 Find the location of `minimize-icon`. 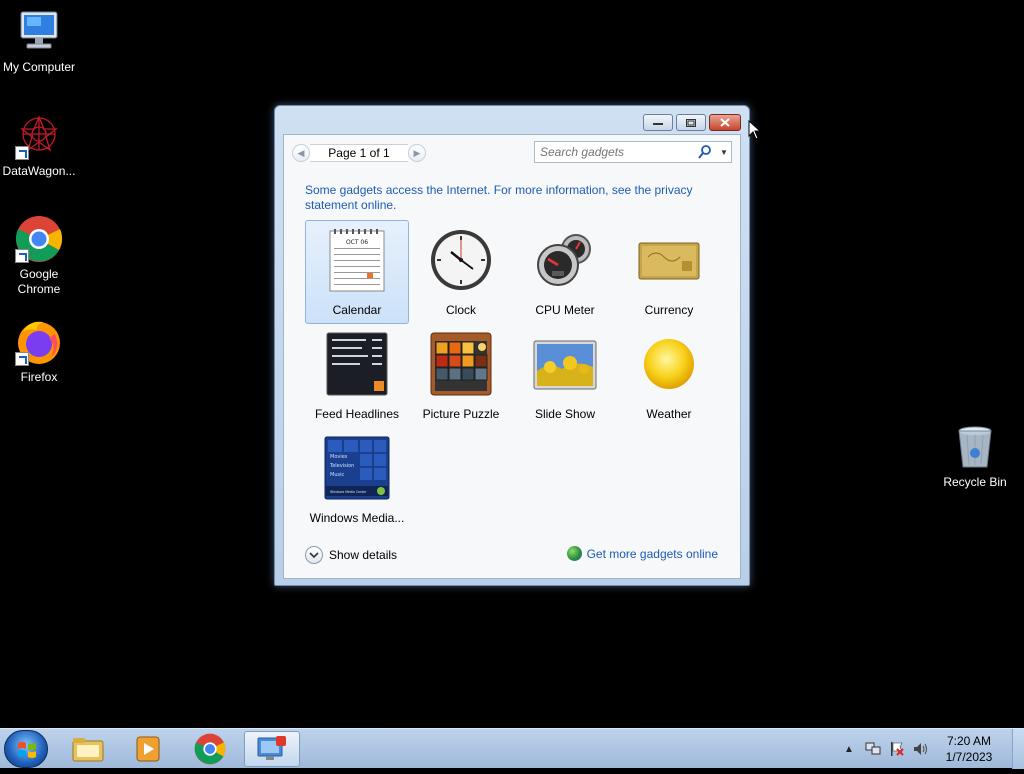

minimize-icon is located at coordinates (658, 123).